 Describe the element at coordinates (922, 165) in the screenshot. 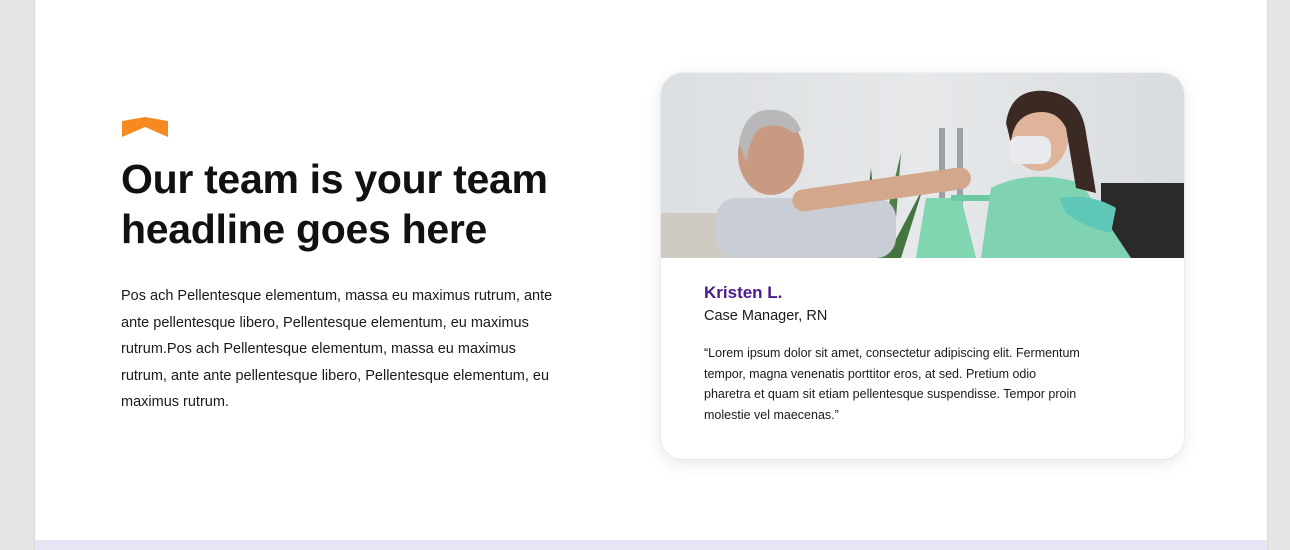

I see `caregiver-patient-photo` at that location.